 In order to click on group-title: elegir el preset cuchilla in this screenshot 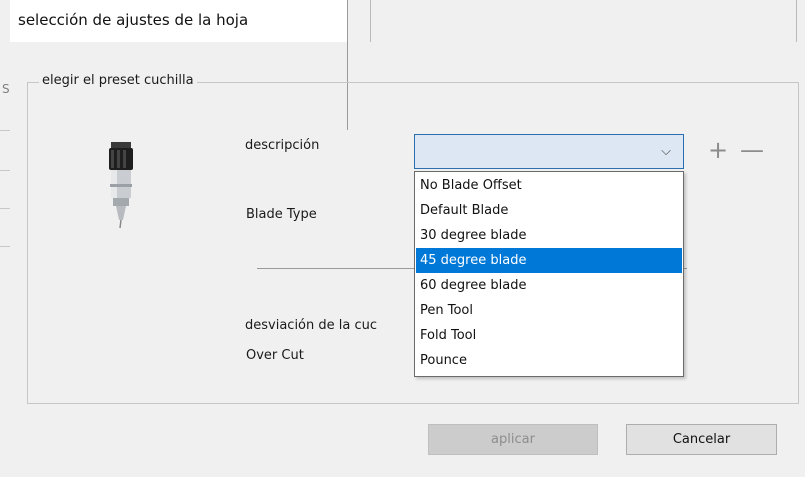, I will do `click(118, 80)`.